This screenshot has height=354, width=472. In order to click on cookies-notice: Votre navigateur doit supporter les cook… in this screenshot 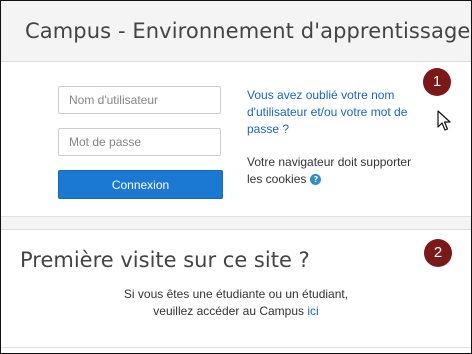, I will do `click(332, 171)`.